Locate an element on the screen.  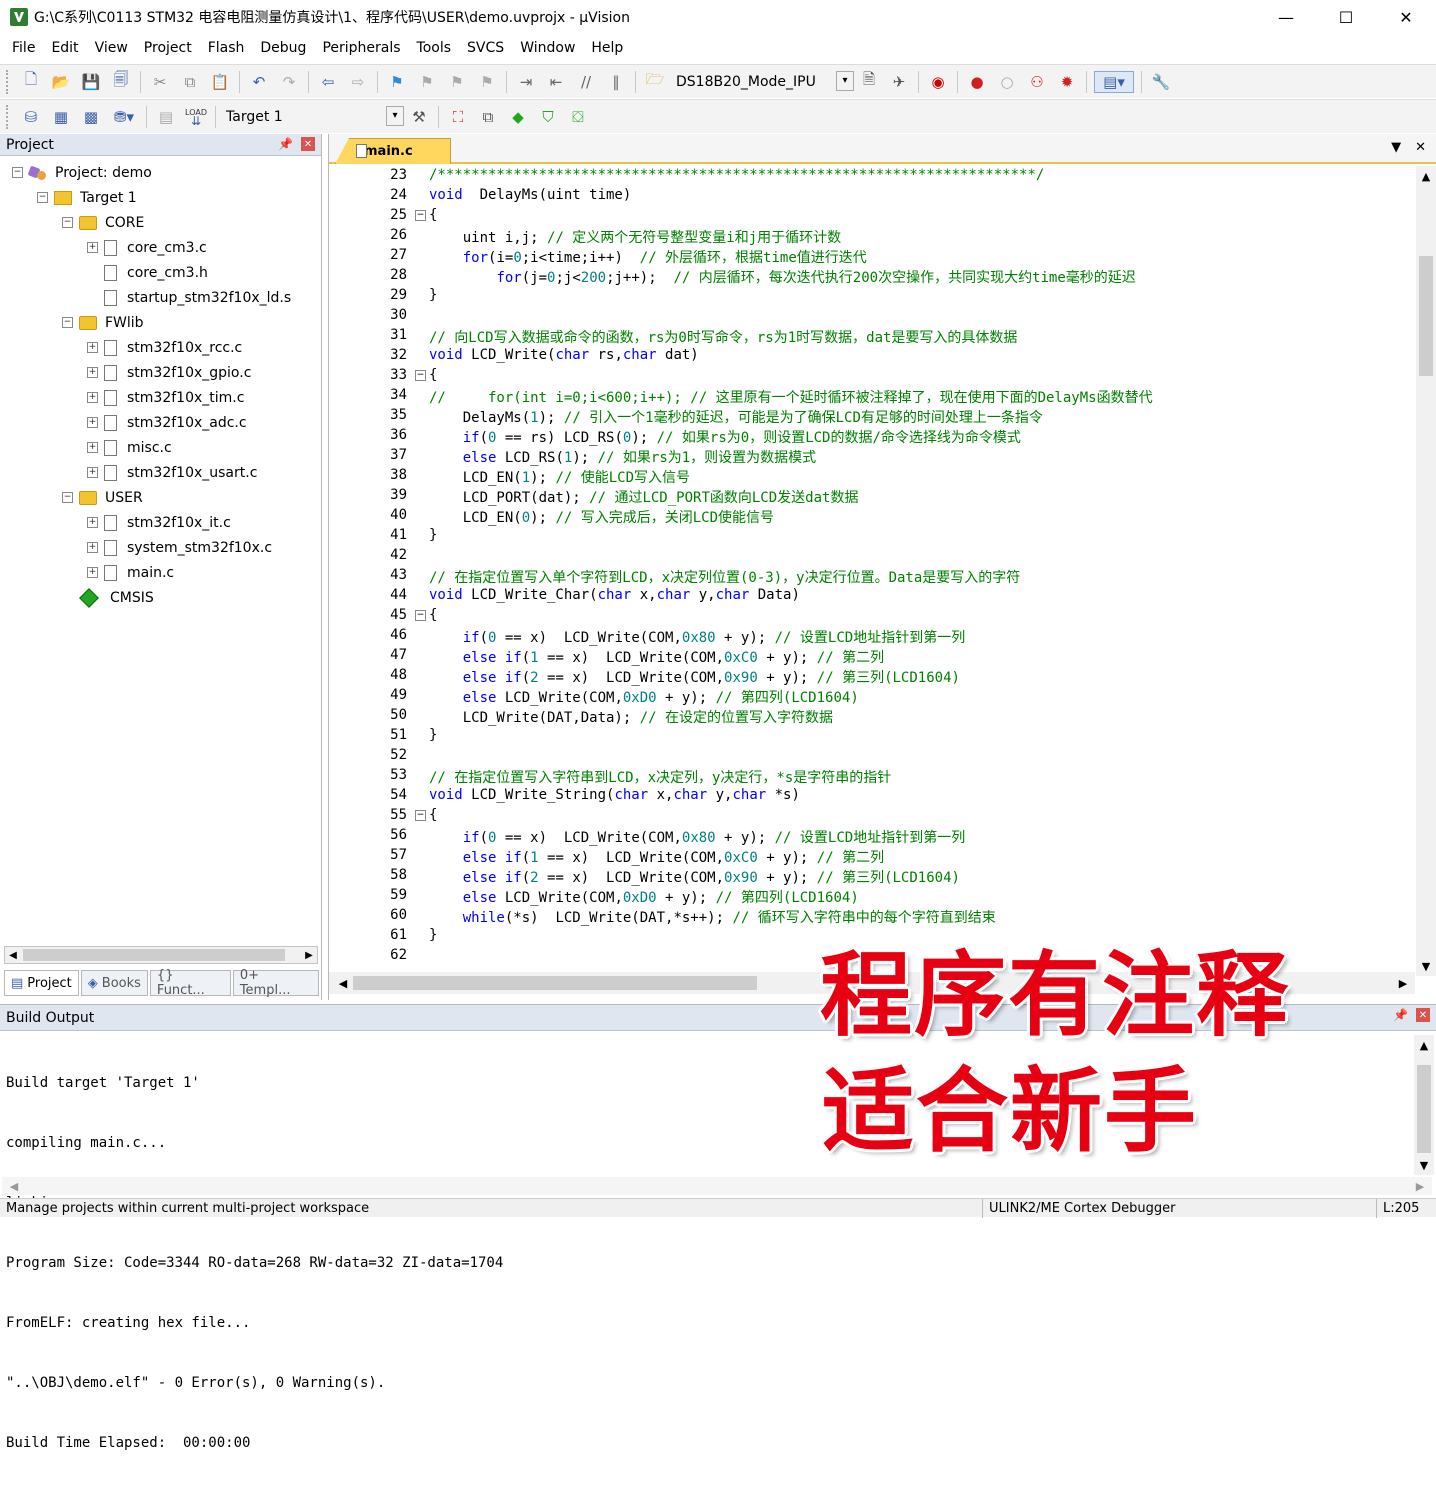
next-bookmark-icon: ⚑ is located at coordinates (457, 82).